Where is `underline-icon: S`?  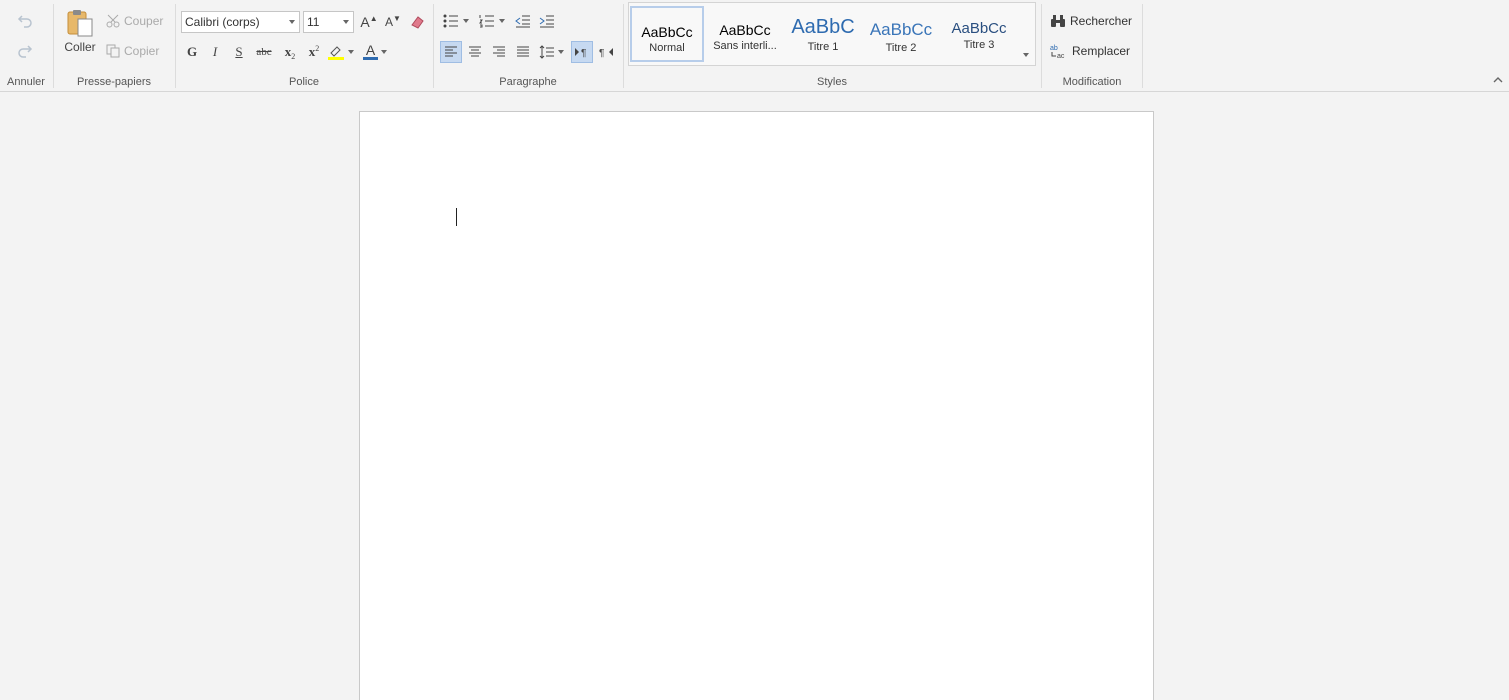 underline-icon: S is located at coordinates (239, 51).